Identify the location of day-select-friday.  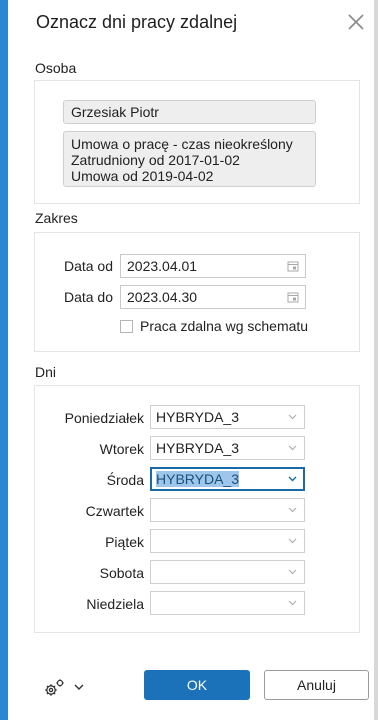
(227, 541).